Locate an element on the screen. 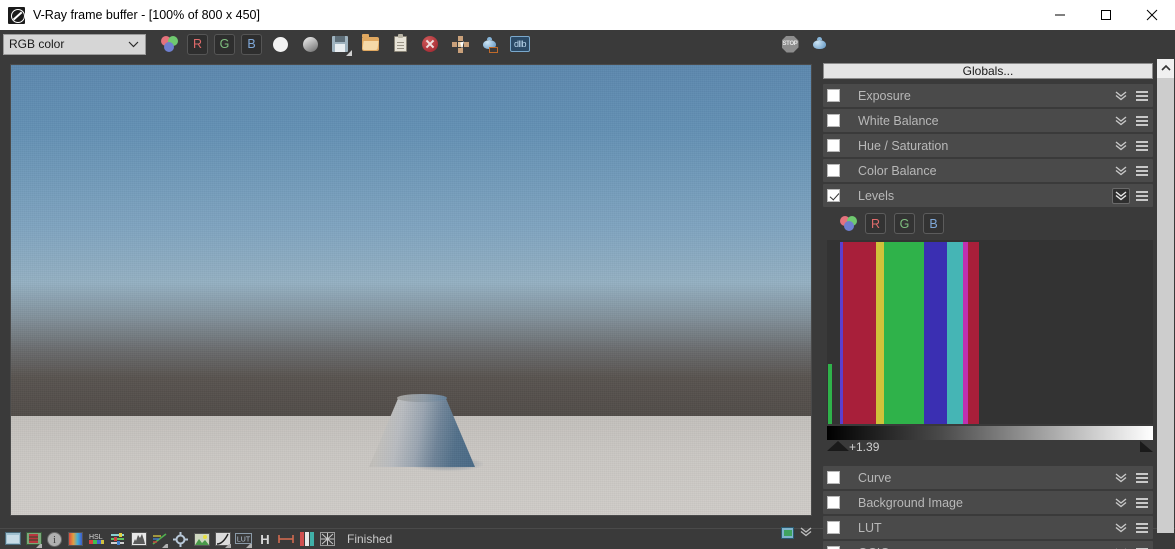 This screenshot has width=1175, height=549. black-point-handle is located at coordinates (838, 446).